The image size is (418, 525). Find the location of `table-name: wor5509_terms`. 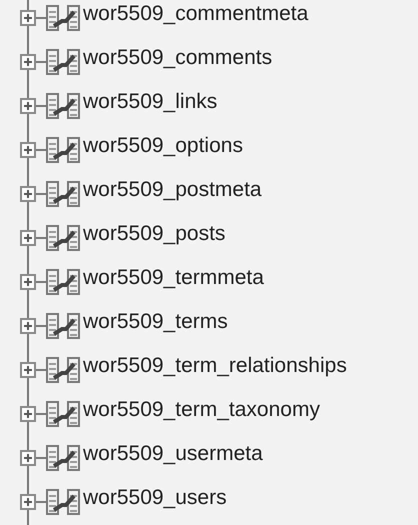

table-name: wor5509_terms is located at coordinates (155, 322).